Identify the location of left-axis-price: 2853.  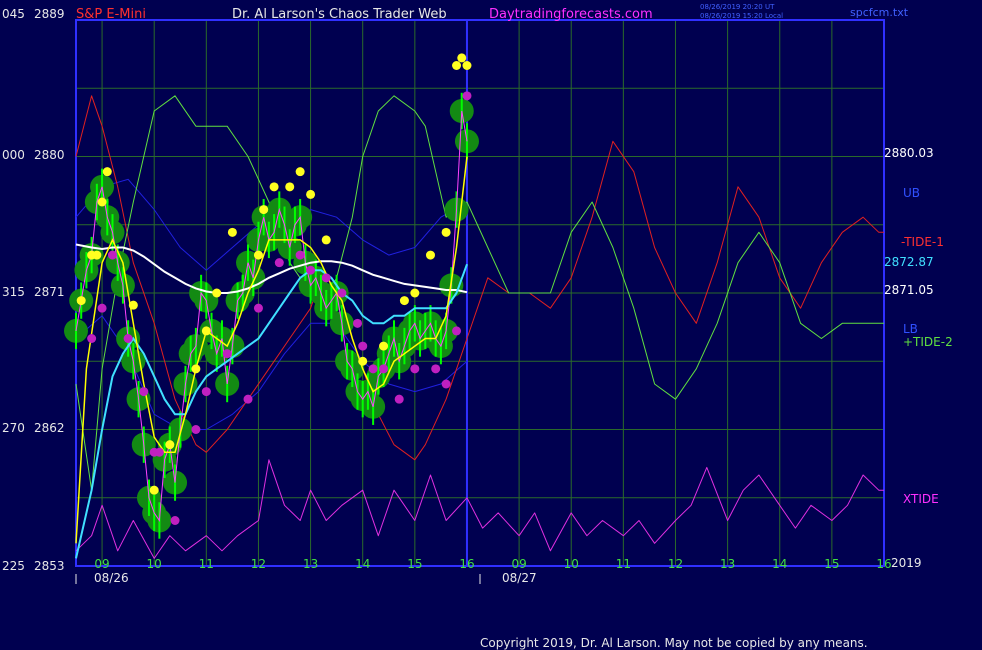
(49, 566).